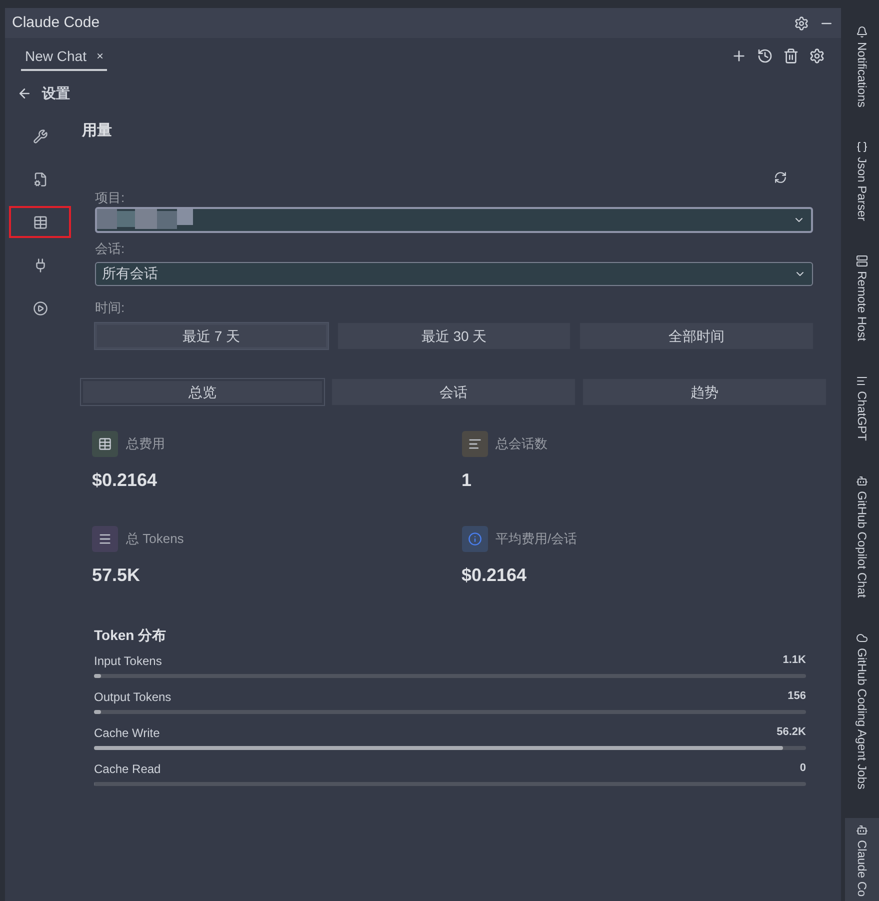 Image resolution: width=879 pixels, height=901 pixels. Describe the element at coordinates (862, 408) in the screenshot. I see `side-tool-tab: ChatGPT` at that location.